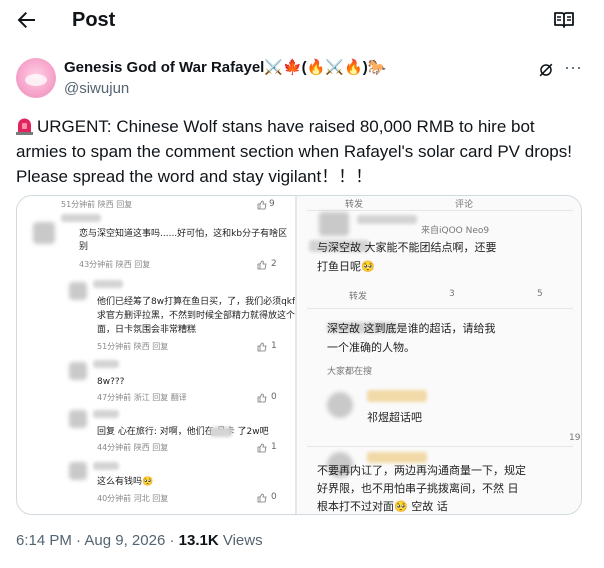 The height and width of the screenshot is (568, 604). What do you see at coordinates (350, 372) in the screenshot?
I see `search-suggestion-header: 大家都在搜` at bounding box center [350, 372].